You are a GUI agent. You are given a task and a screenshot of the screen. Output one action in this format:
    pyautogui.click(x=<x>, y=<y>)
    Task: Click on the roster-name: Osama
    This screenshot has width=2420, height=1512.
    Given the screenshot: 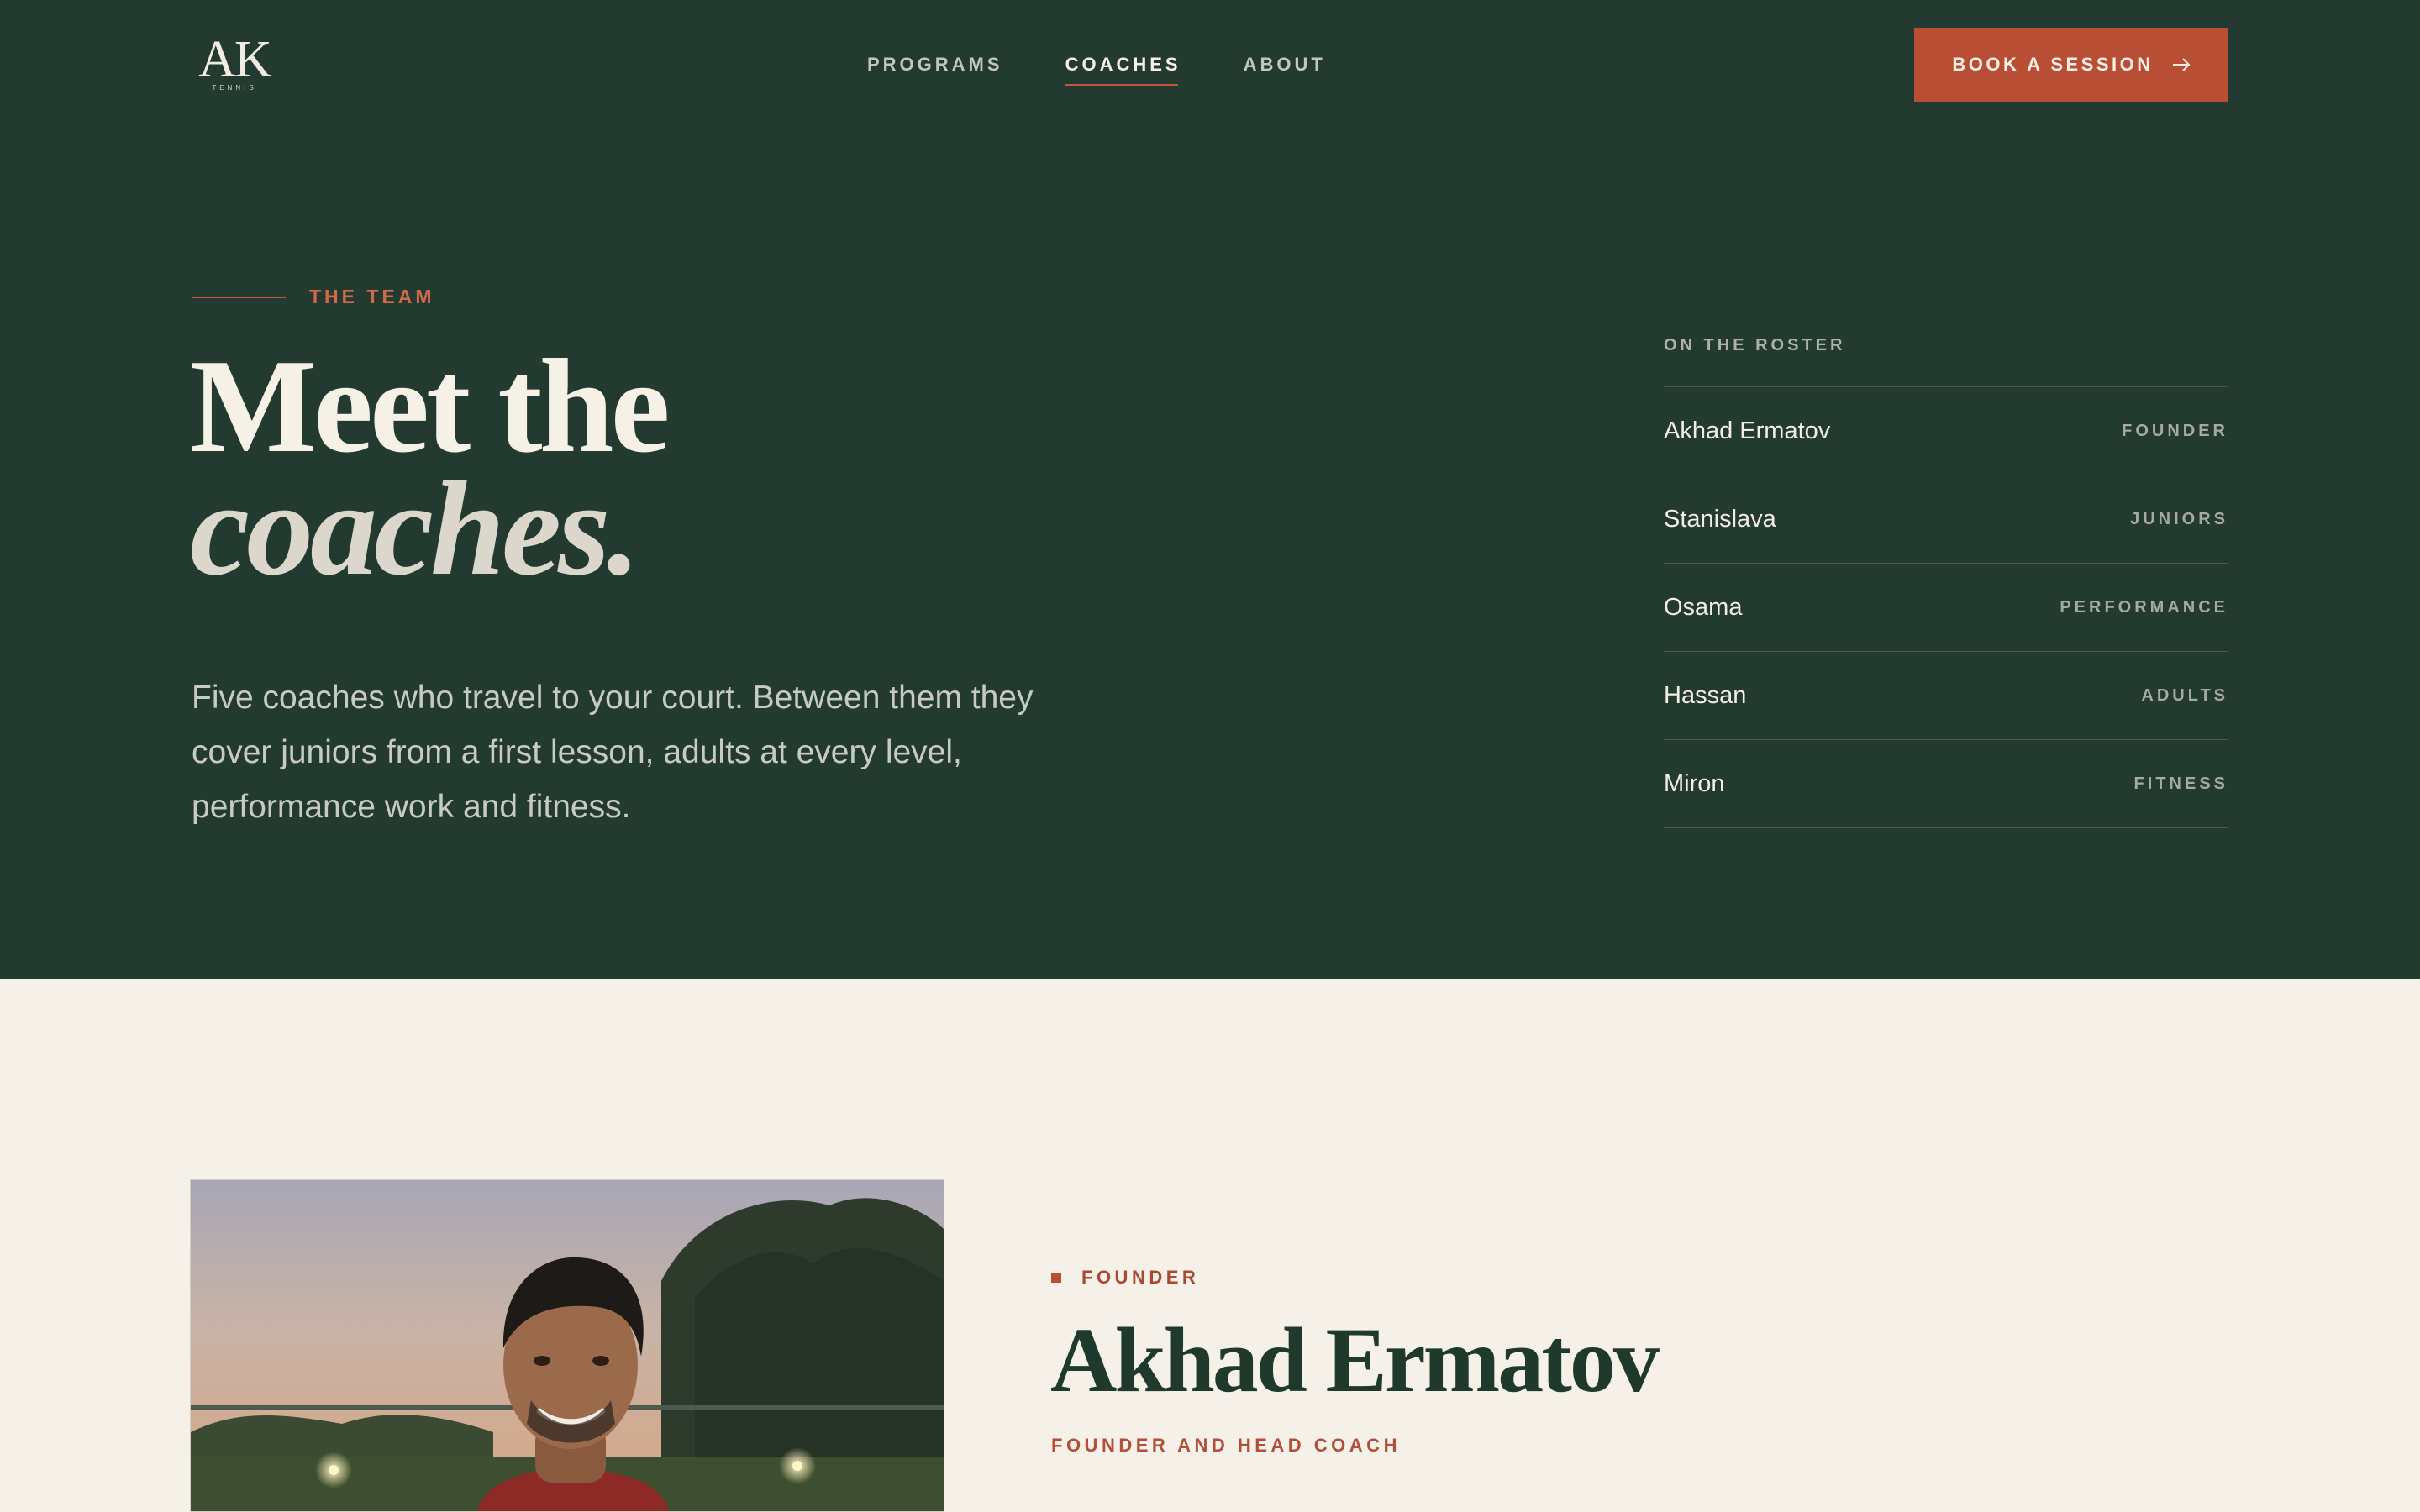 What is the action you would take?
    pyautogui.click(x=1704, y=607)
    